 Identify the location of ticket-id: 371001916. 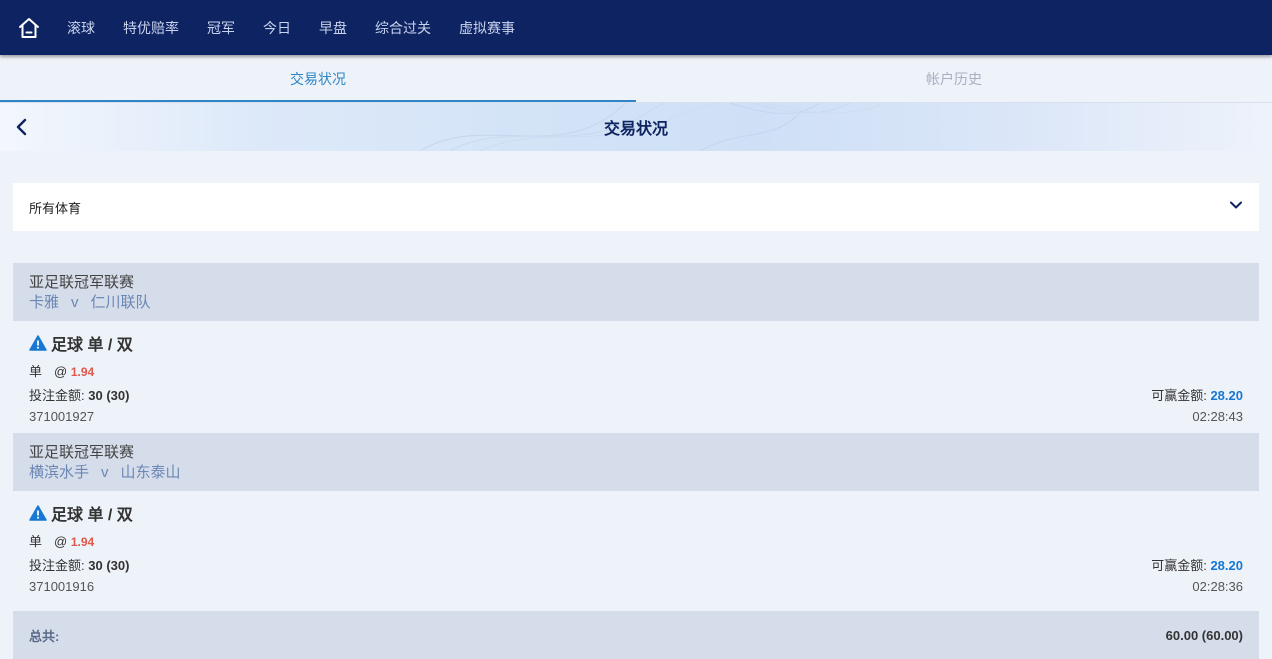
(62, 586).